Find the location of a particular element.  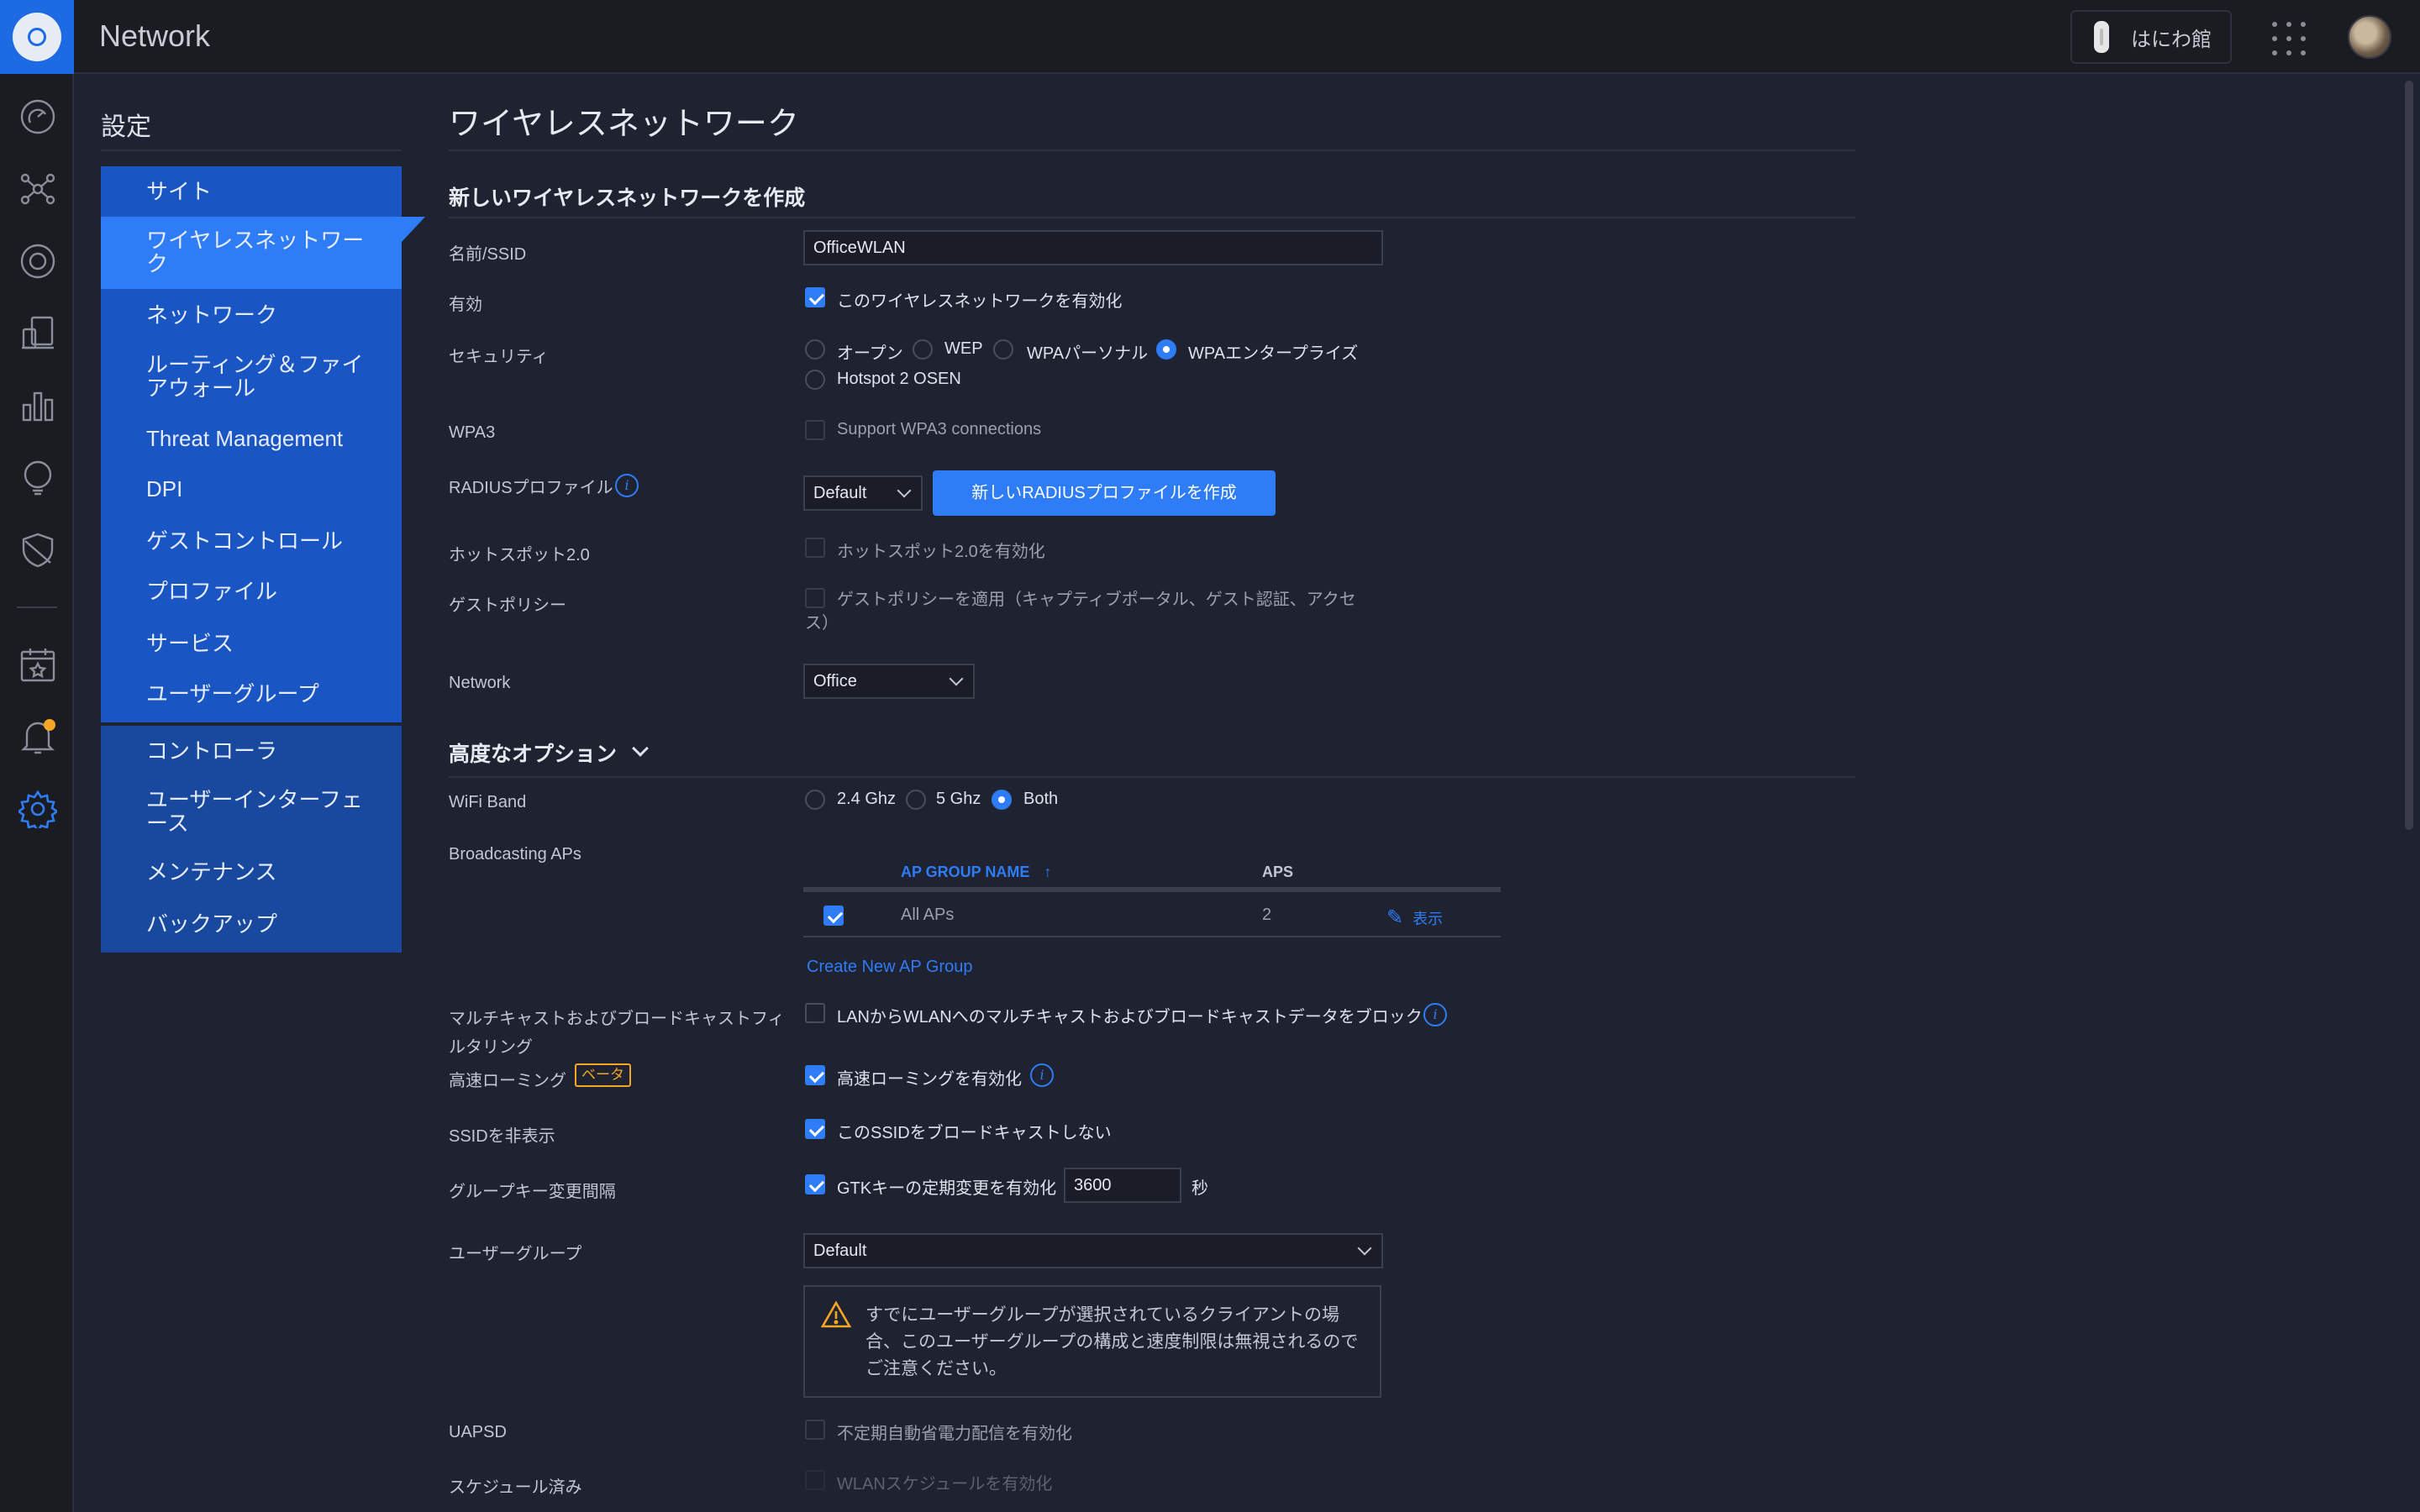

nav-item-user-groups: ユーザーグループ is located at coordinates (251, 695).